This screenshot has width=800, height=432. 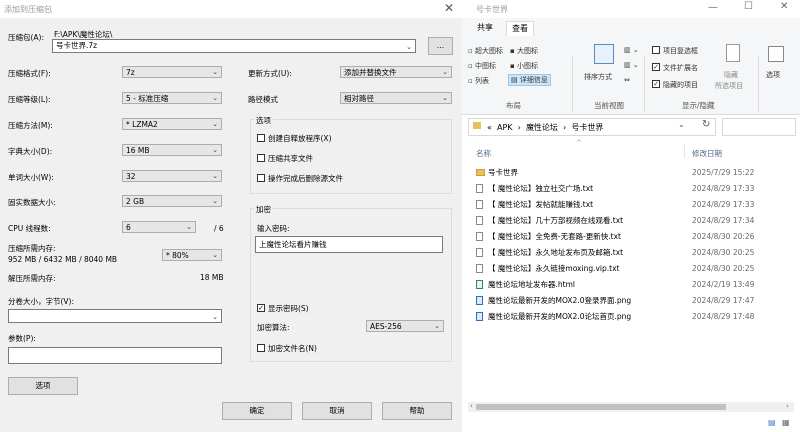 What do you see at coordinates (636, 269) in the screenshot?
I see `list-item: 【 魔性论坛】永久链接moxing.vip.txt 2024/8/30 20:25` at bounding box center [636, 269].